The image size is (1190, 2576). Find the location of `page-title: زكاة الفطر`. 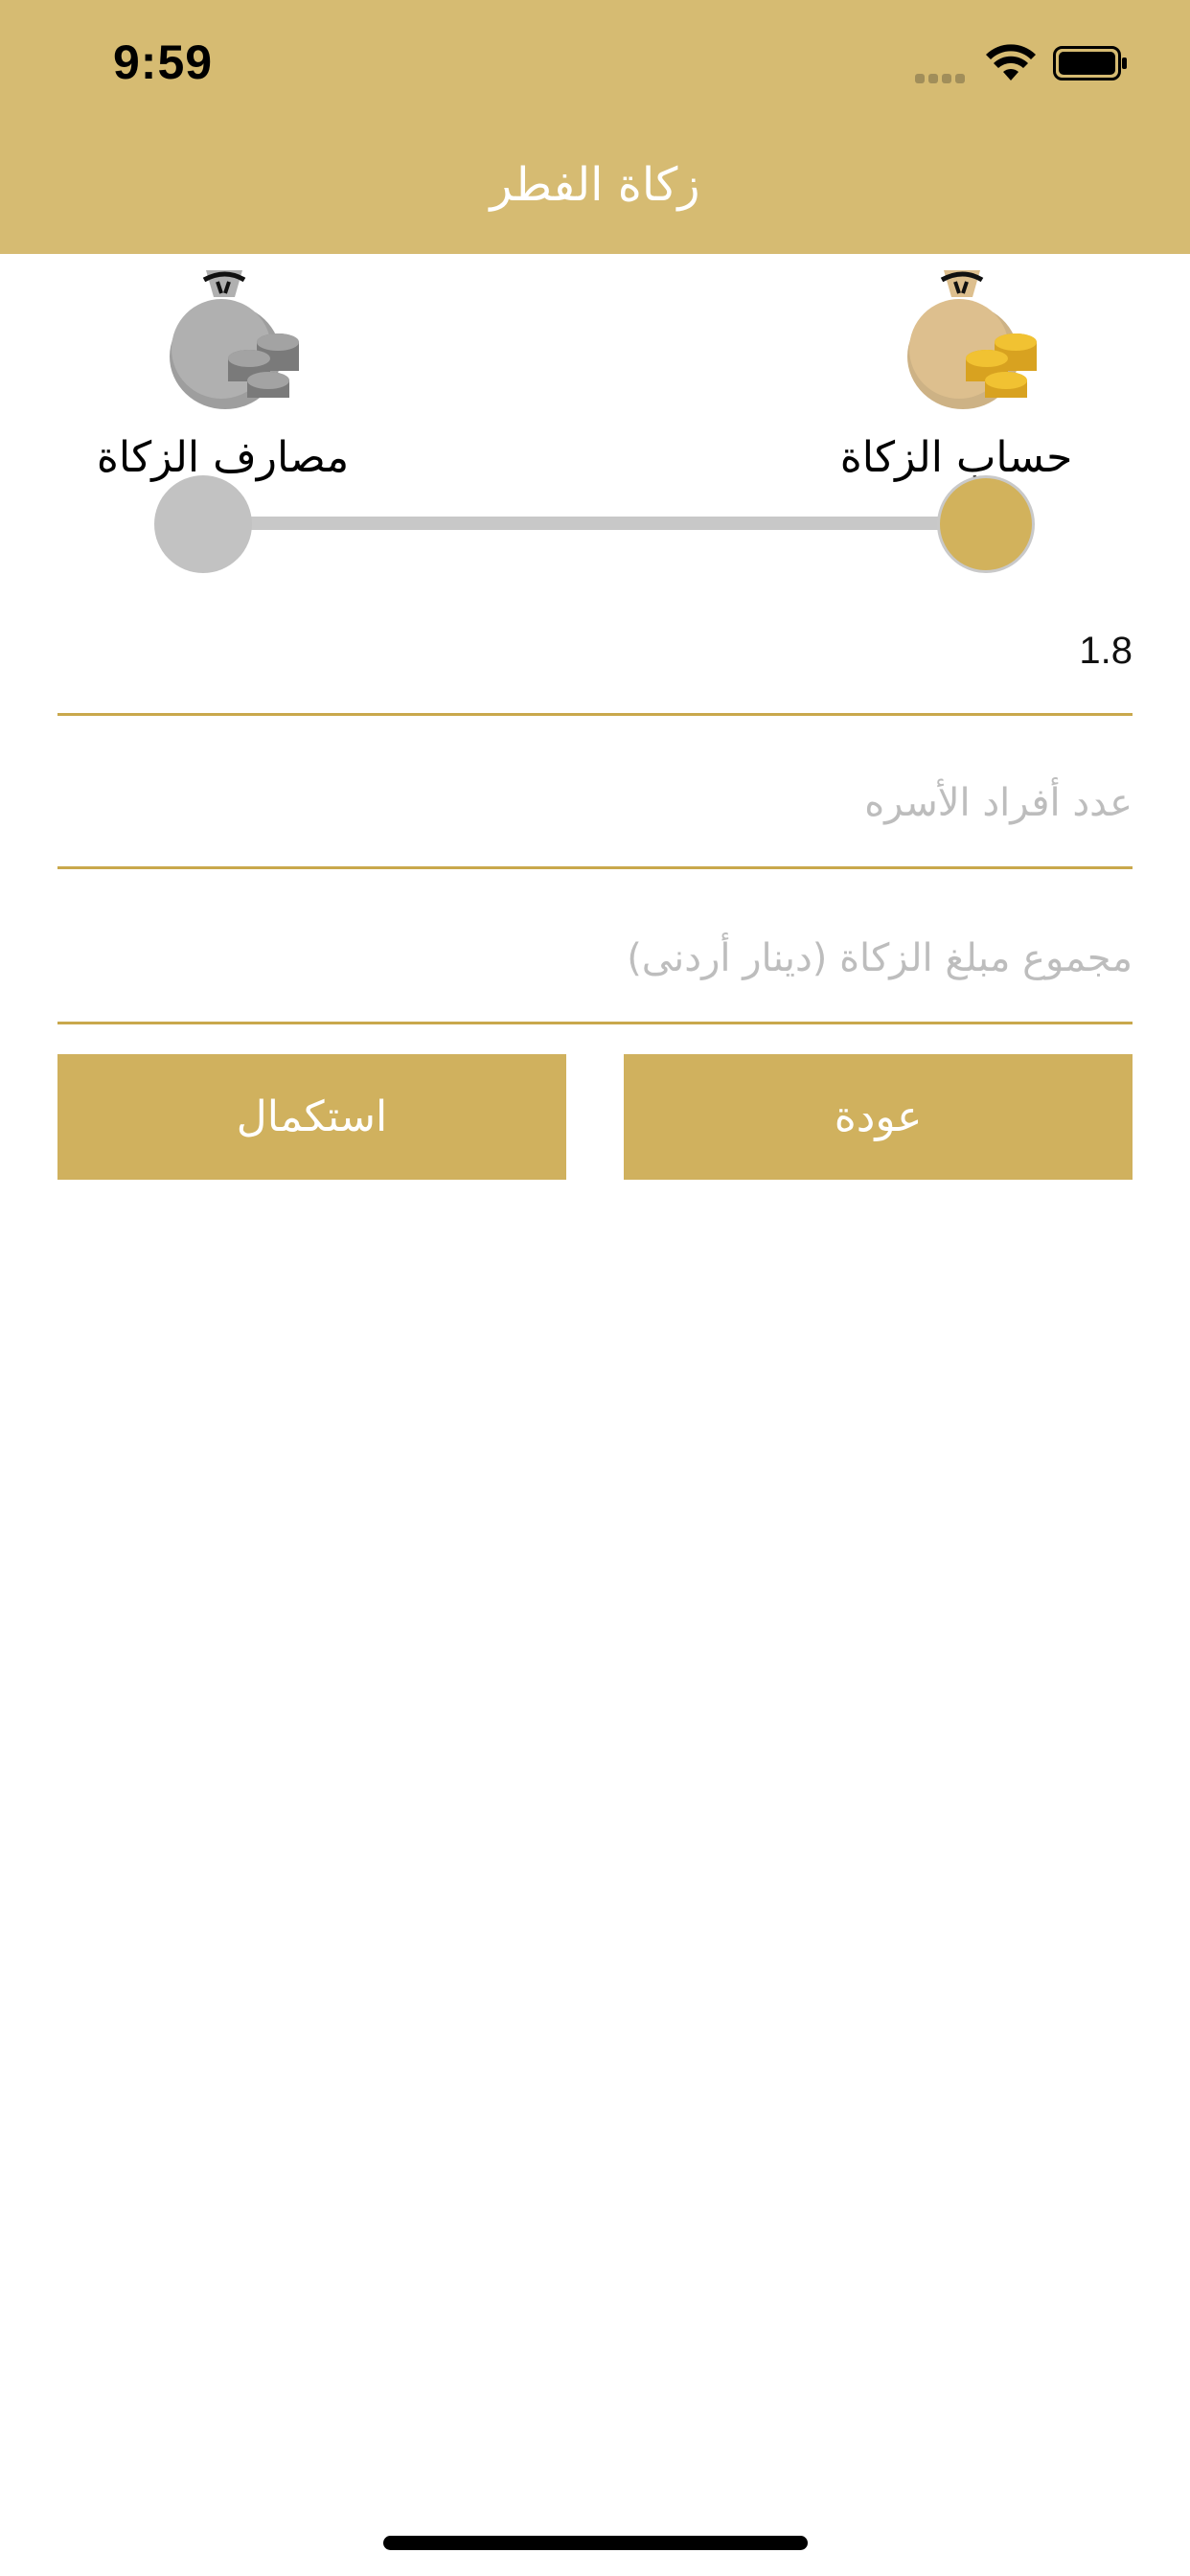

page-title: زكاة الفطر is located at coordinates (595, 185).